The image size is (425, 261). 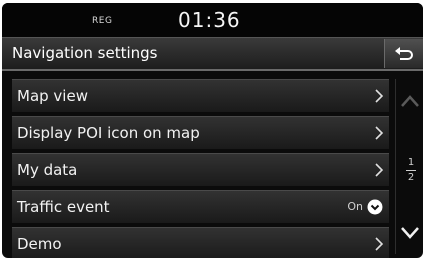 What do you see at coordinates (395, 166) in the screenshot?
I see `scroll-divider` at bounding box center [395, 166].